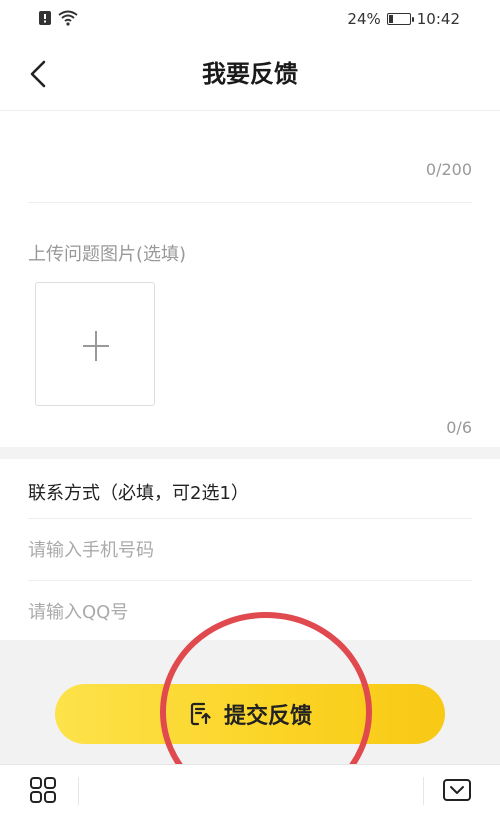  I want to click on feedback-char-count: 0/200, so click(448, 169).